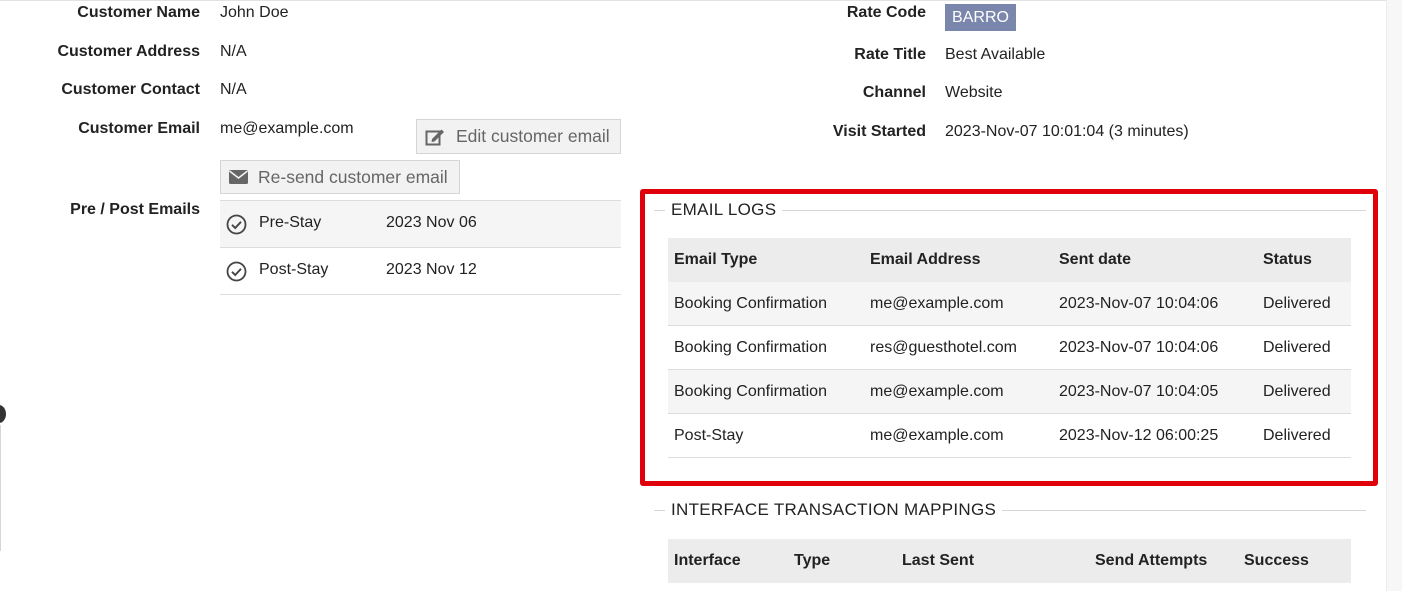 The width and height of the screenshot is (1402, 591). I want to click on column-header-success: Success, so click(1294, 561).